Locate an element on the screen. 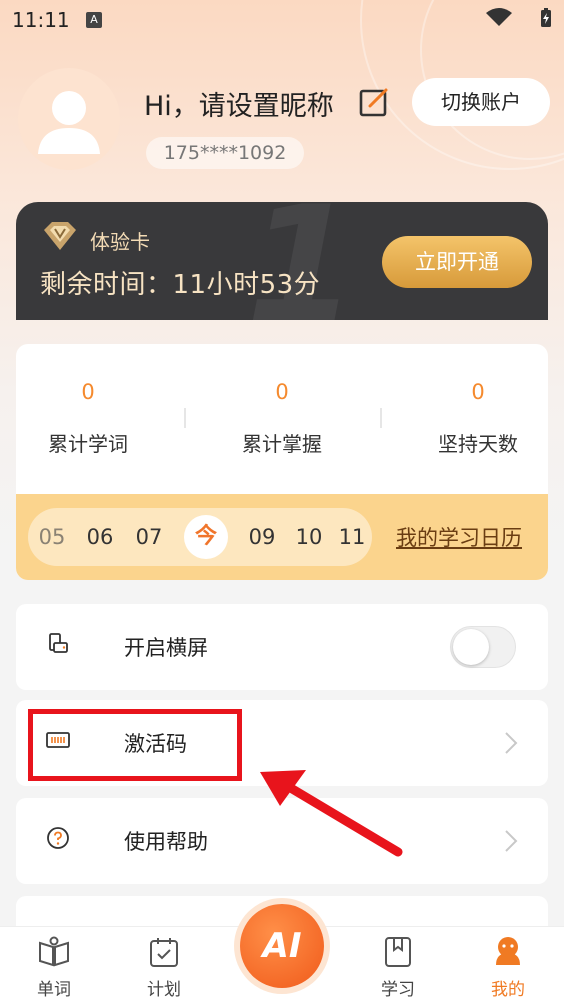  nav-tab-study: 学习 is located at coordinates (398, 967).